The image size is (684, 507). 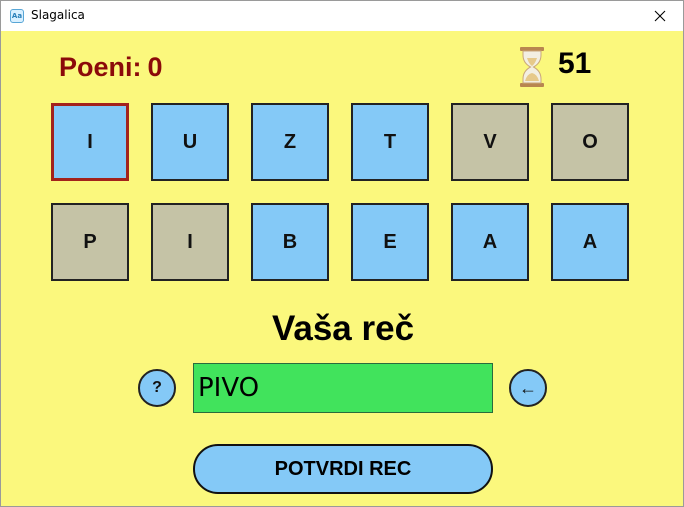 What do you see at coordinates (390, 242) in the screenshot?
I see `letter-tile: E` at bounding box center [390, 242].